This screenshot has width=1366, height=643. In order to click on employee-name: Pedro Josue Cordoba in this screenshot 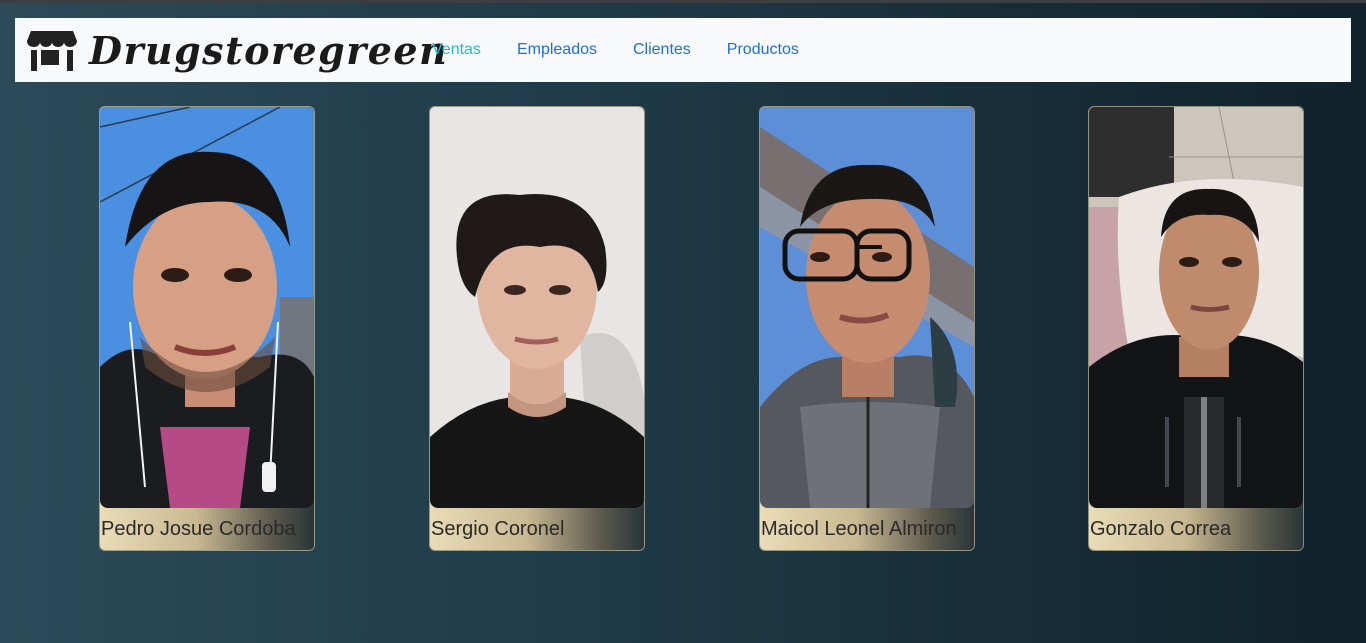, I will do `click(198, 529)`.